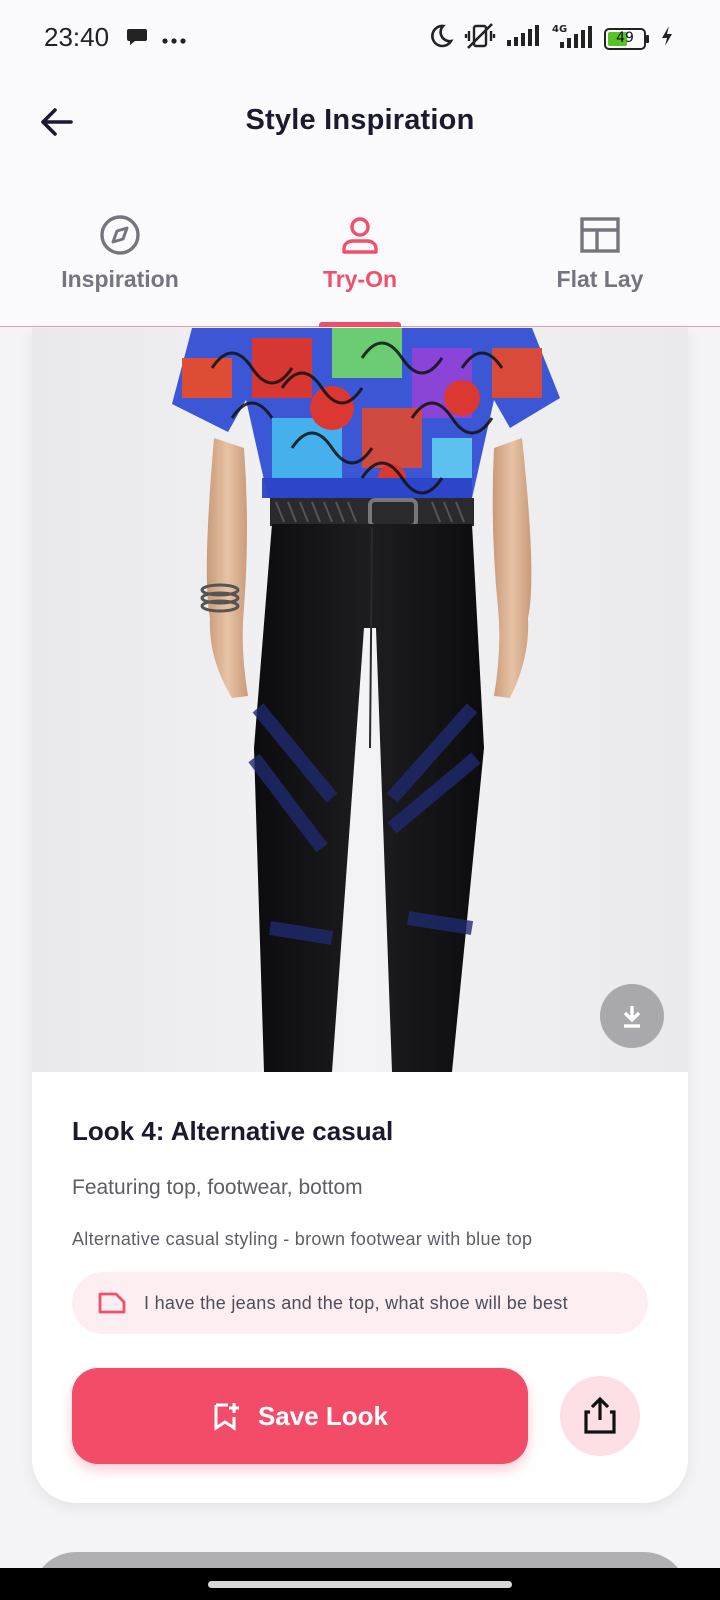  What do you see at coordinates (233, 1131) in the screenshot?
I see `look-title: Look 4: Alternative casual` at bounding box center [233, 1131].